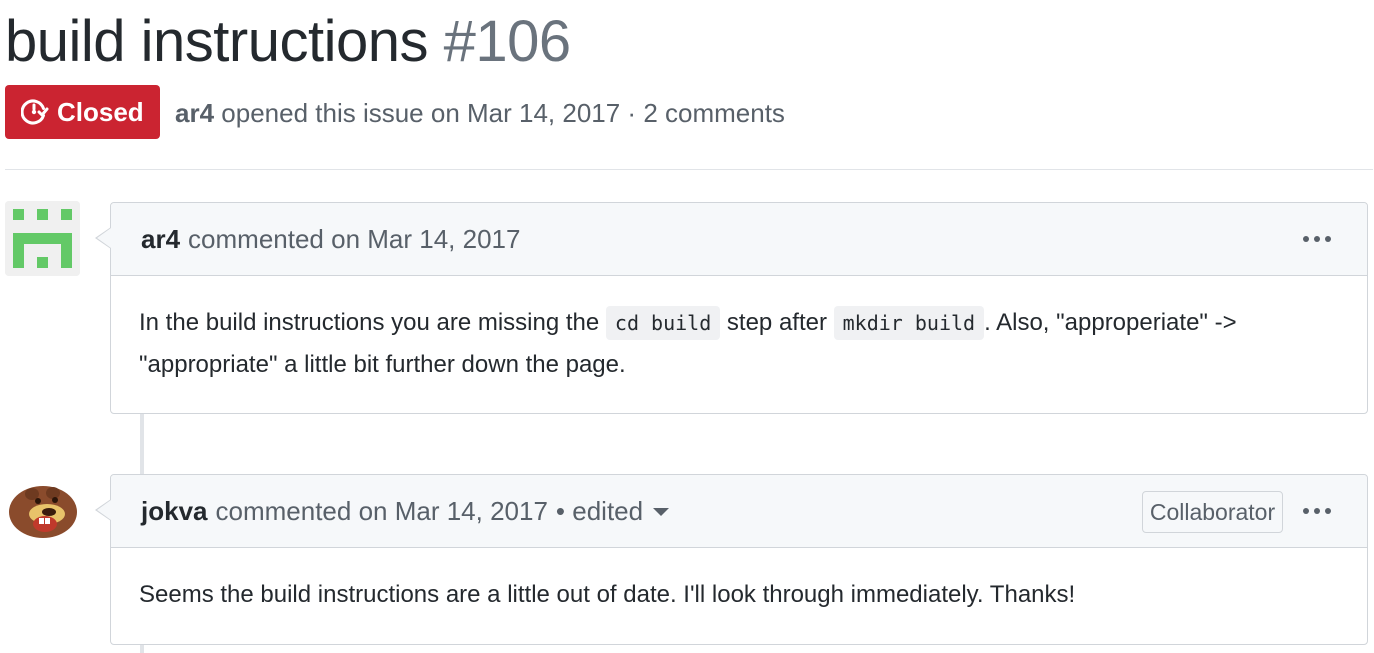  Describe the element at coordinates (689, 169) in the screenshot. I see `header-divider` at that location.